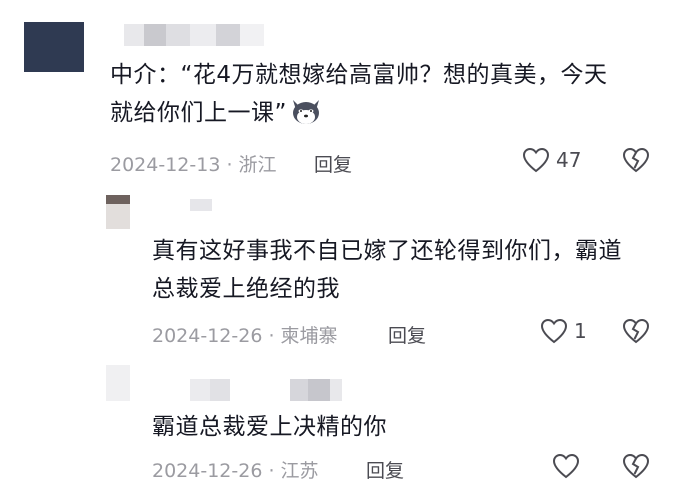 The height and width of the screenshot is (500, 678). I want to click on comment-text: 中介：“花4万就想嫁给高富帅？想的真美，今天就给你们上一课”, so click(370, 94).